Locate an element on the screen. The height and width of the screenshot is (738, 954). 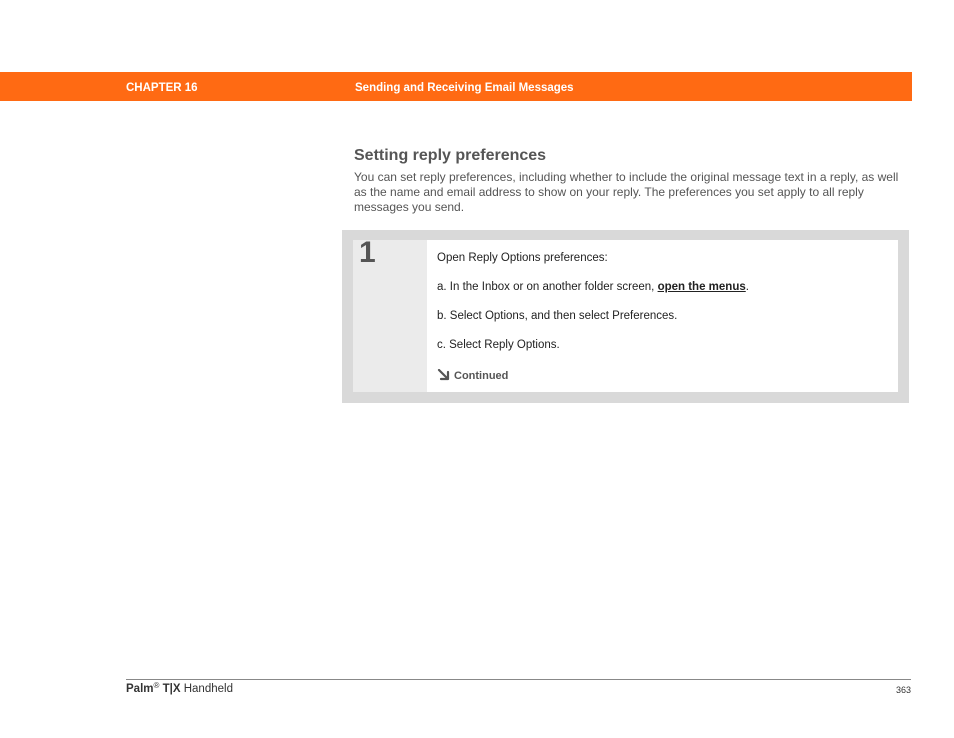
chapter-label: CHAPTER 16 is located at coordinates (162, 88).